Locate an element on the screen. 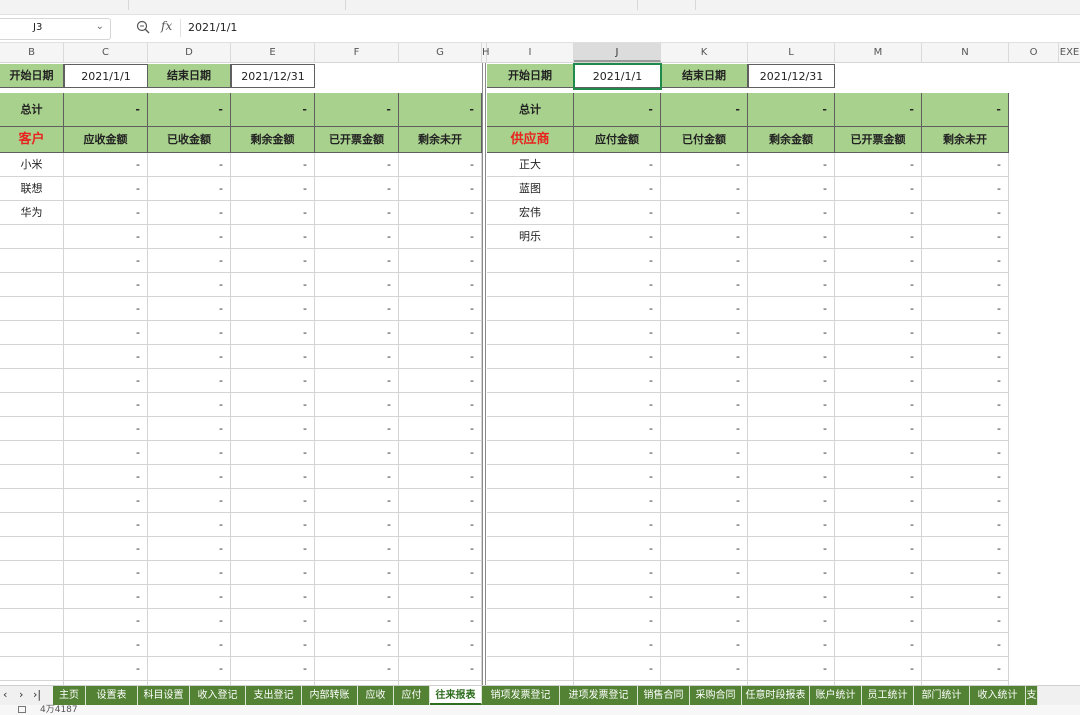 The image size is (1080, 715). left_table-end-date: 2021/12/31 is located at coordinates (273, 76).